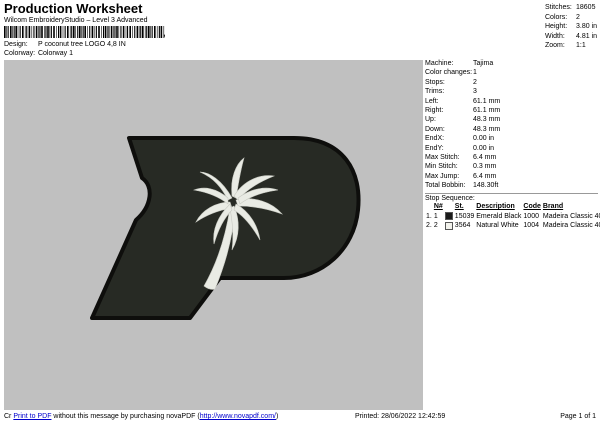 This screenshot has width=600, height=424. I want to click on col-code: Code, so click(532, 207).